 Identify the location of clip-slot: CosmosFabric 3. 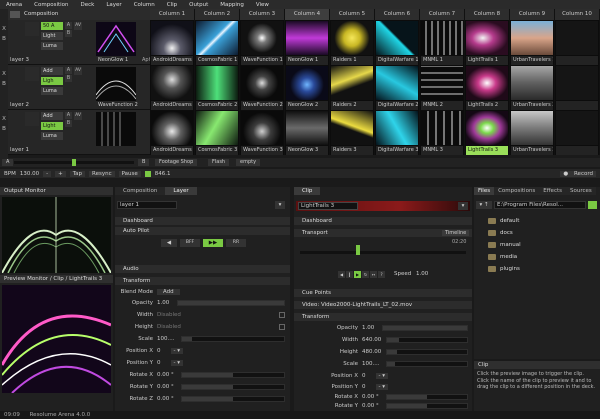
(217, 132).